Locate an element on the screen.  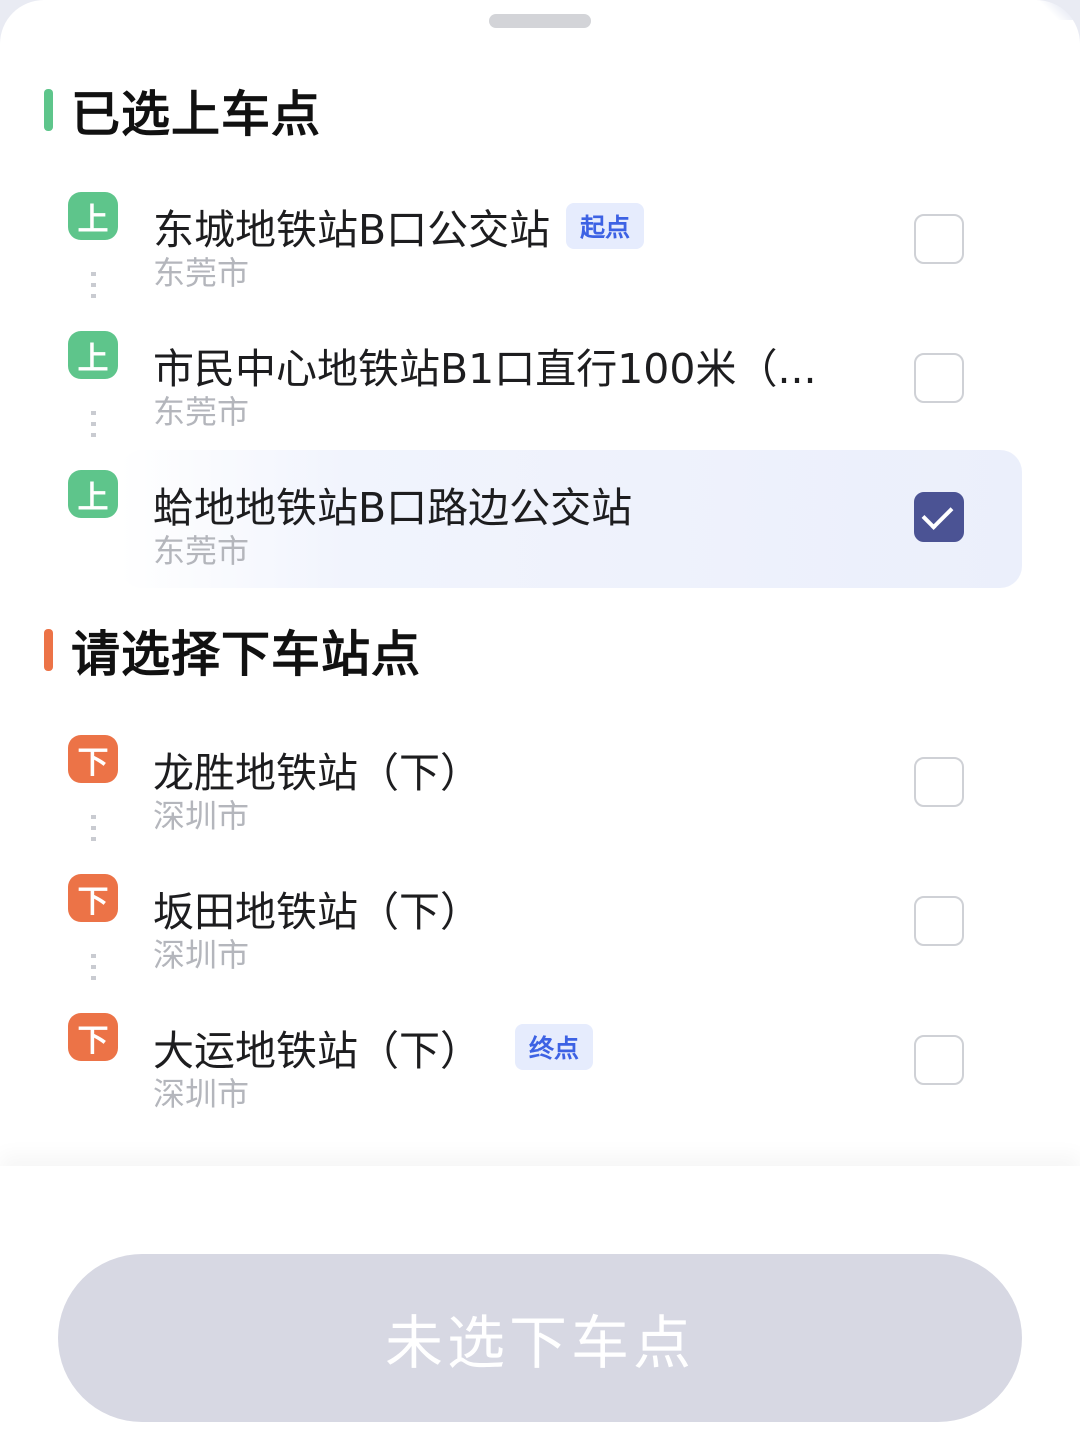
dropoff-section-header: 请选择下车站点 is located at coordinates (232, 651).